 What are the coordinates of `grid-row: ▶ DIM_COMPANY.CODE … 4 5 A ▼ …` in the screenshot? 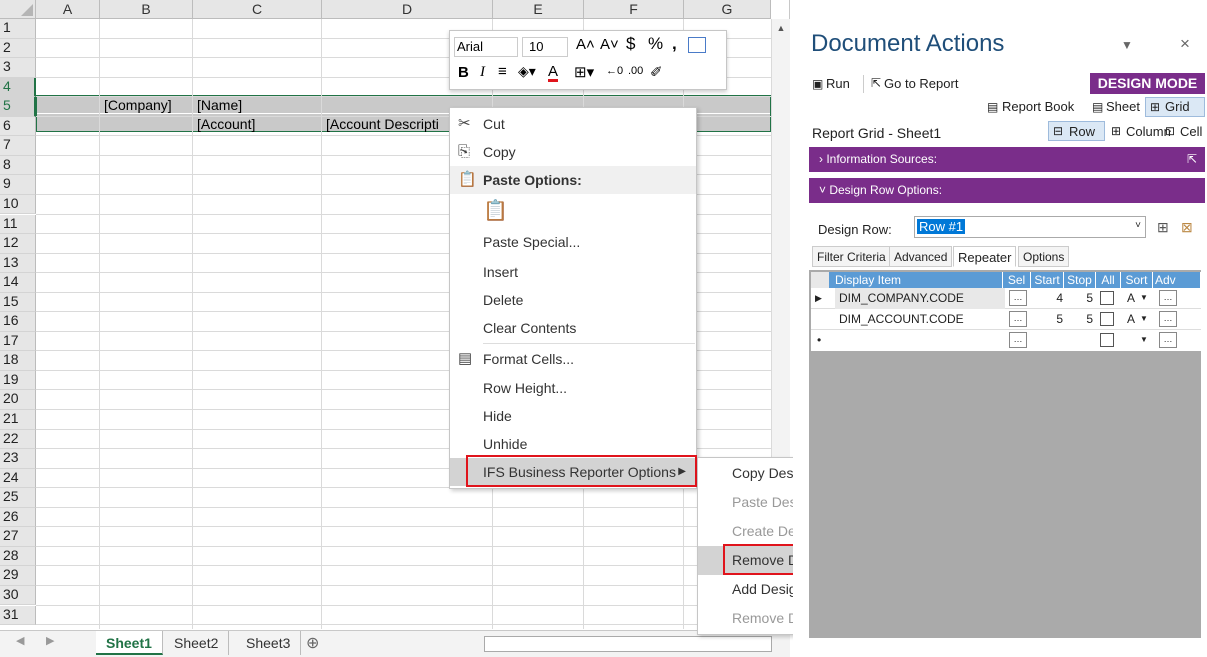 It's located at (1006, 298).